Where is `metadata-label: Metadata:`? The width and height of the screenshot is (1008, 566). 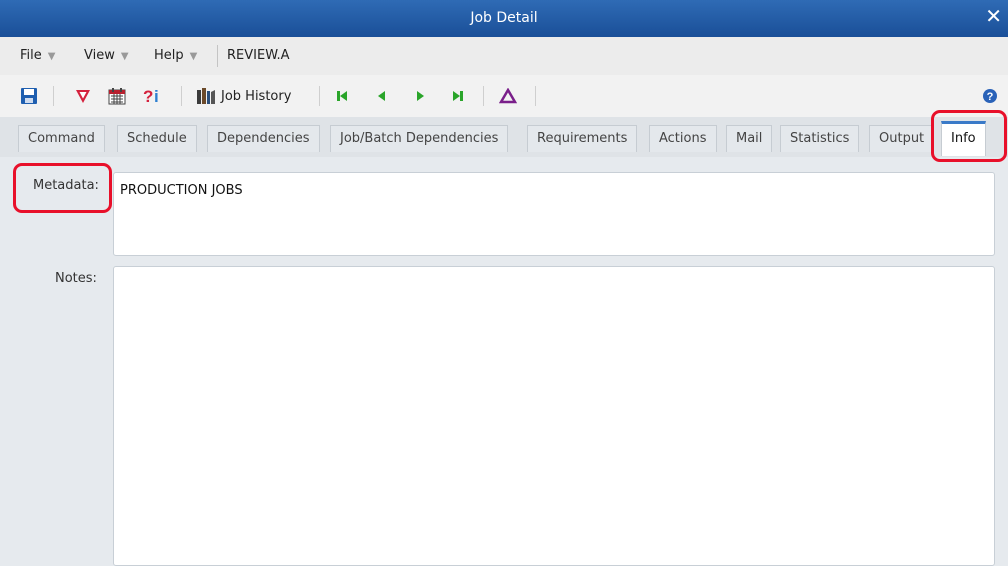
metadata-label: Metadata: is located at coordinates (66, 185).